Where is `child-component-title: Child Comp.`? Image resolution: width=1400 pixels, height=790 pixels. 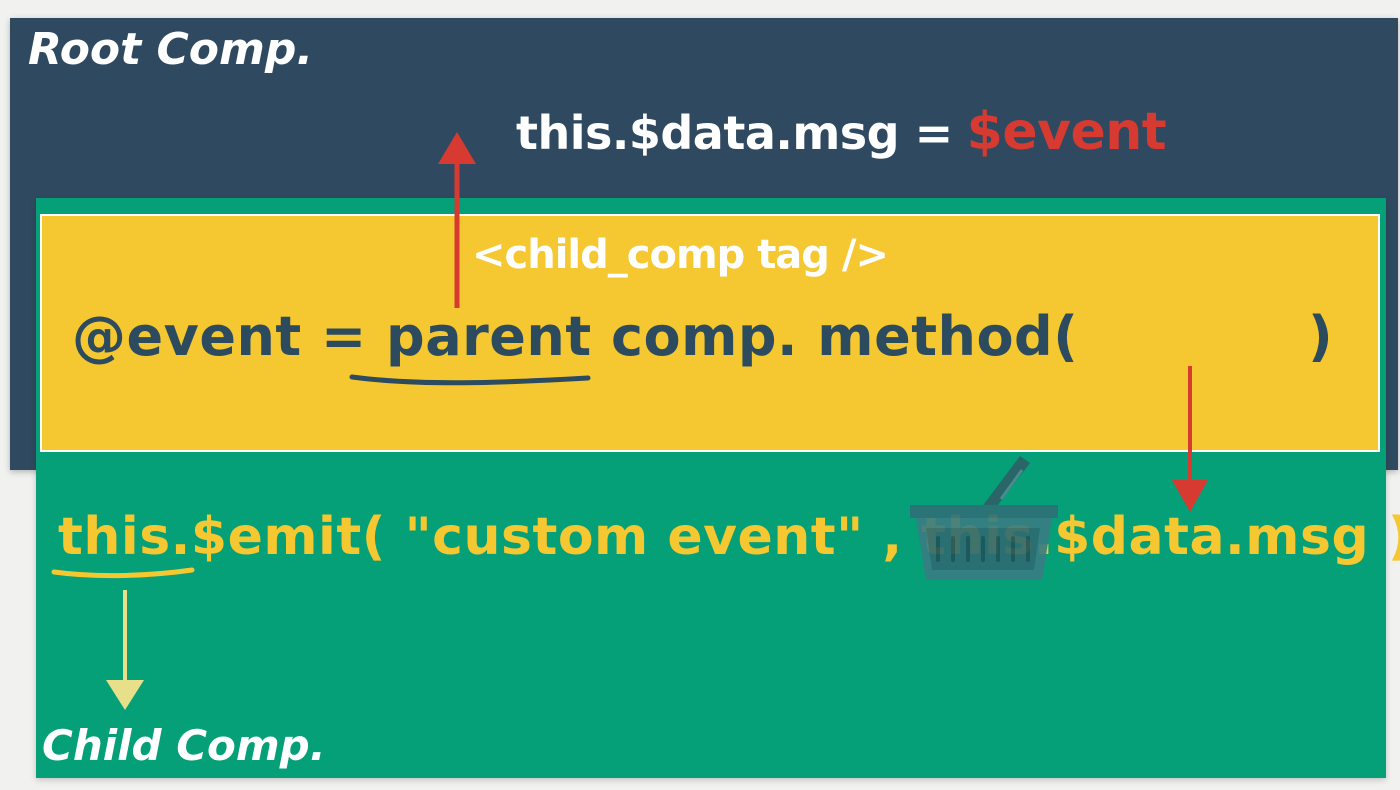
child-component-title: Child Comp. is located at coordinates (184, 745).